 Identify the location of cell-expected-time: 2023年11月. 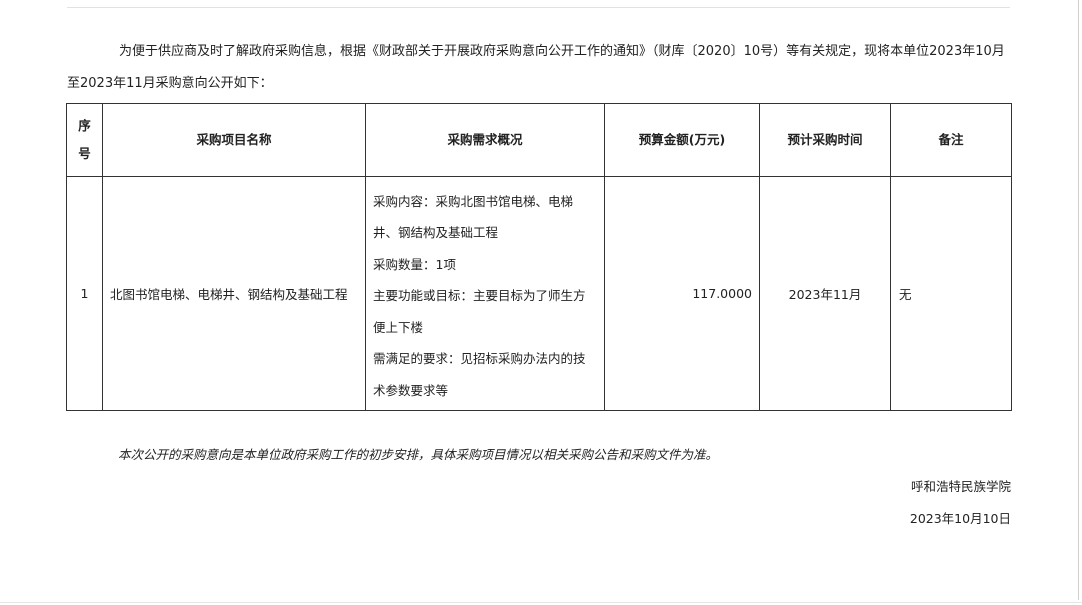
(825, 293).